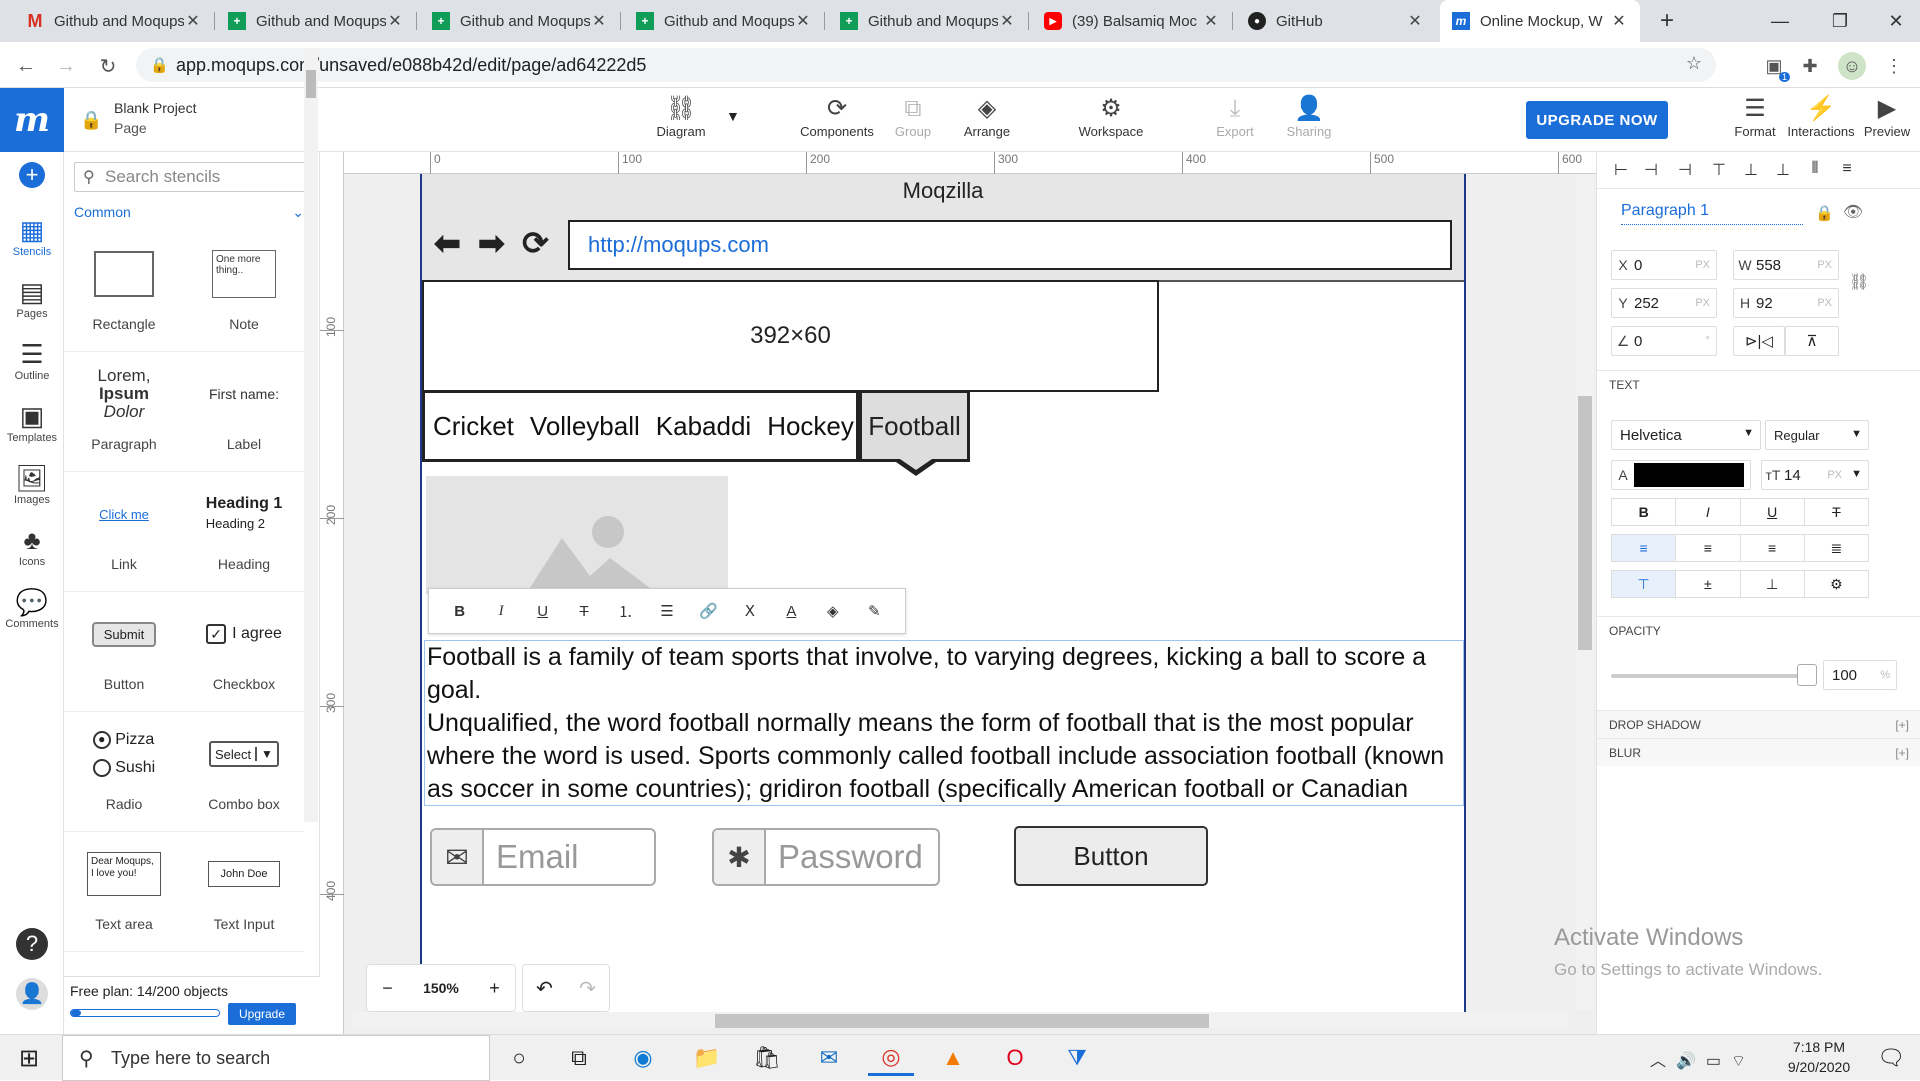  What do you see at coordinates (155, 108) in the screenshot?
I see `project-name: Blank Project` at bounding box center [155, 108].